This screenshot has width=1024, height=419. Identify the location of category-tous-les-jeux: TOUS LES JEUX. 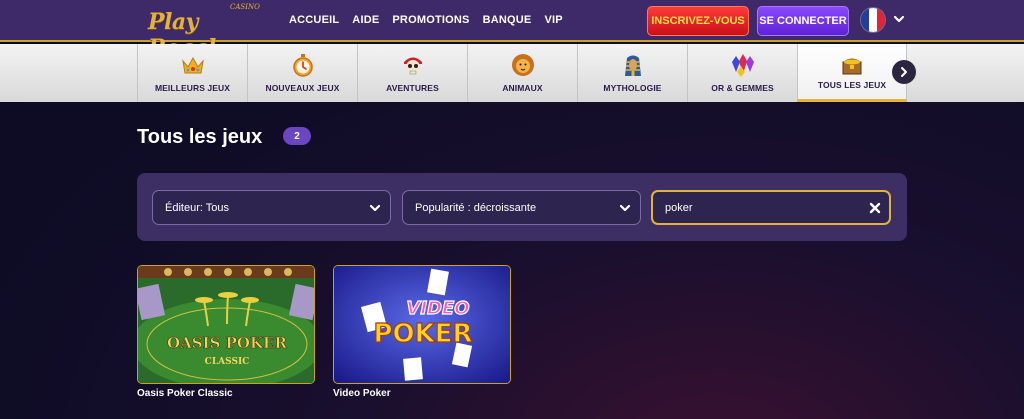
(852, 73).